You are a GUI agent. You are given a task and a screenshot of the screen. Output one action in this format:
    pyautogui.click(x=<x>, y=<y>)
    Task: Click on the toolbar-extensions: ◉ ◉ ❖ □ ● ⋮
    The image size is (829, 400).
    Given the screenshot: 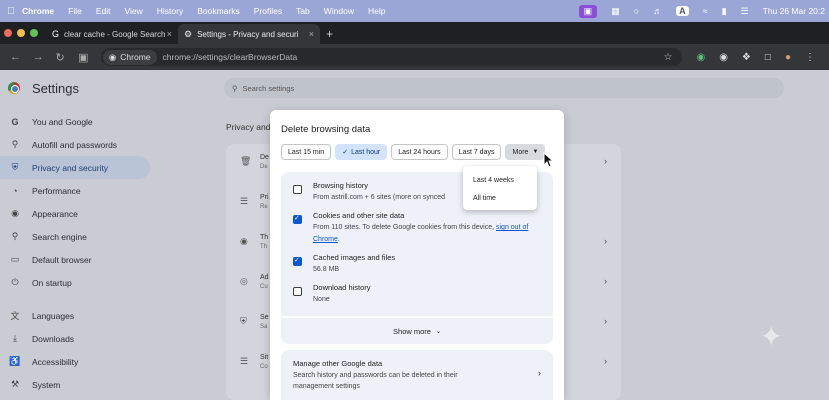 What is the action you would take?
    pyautogui.click(x=762, y=57)
    